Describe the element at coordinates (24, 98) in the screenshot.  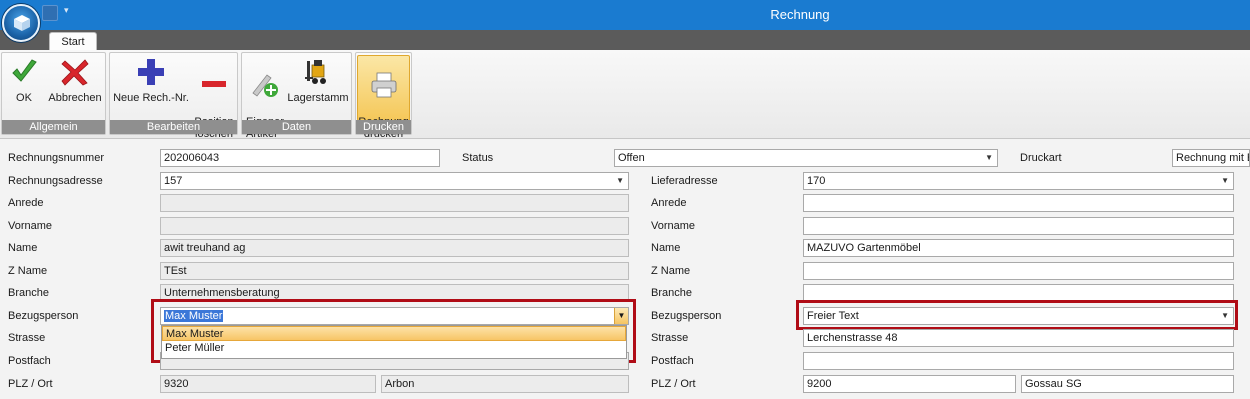
I see `ok-label: OK` at that location.